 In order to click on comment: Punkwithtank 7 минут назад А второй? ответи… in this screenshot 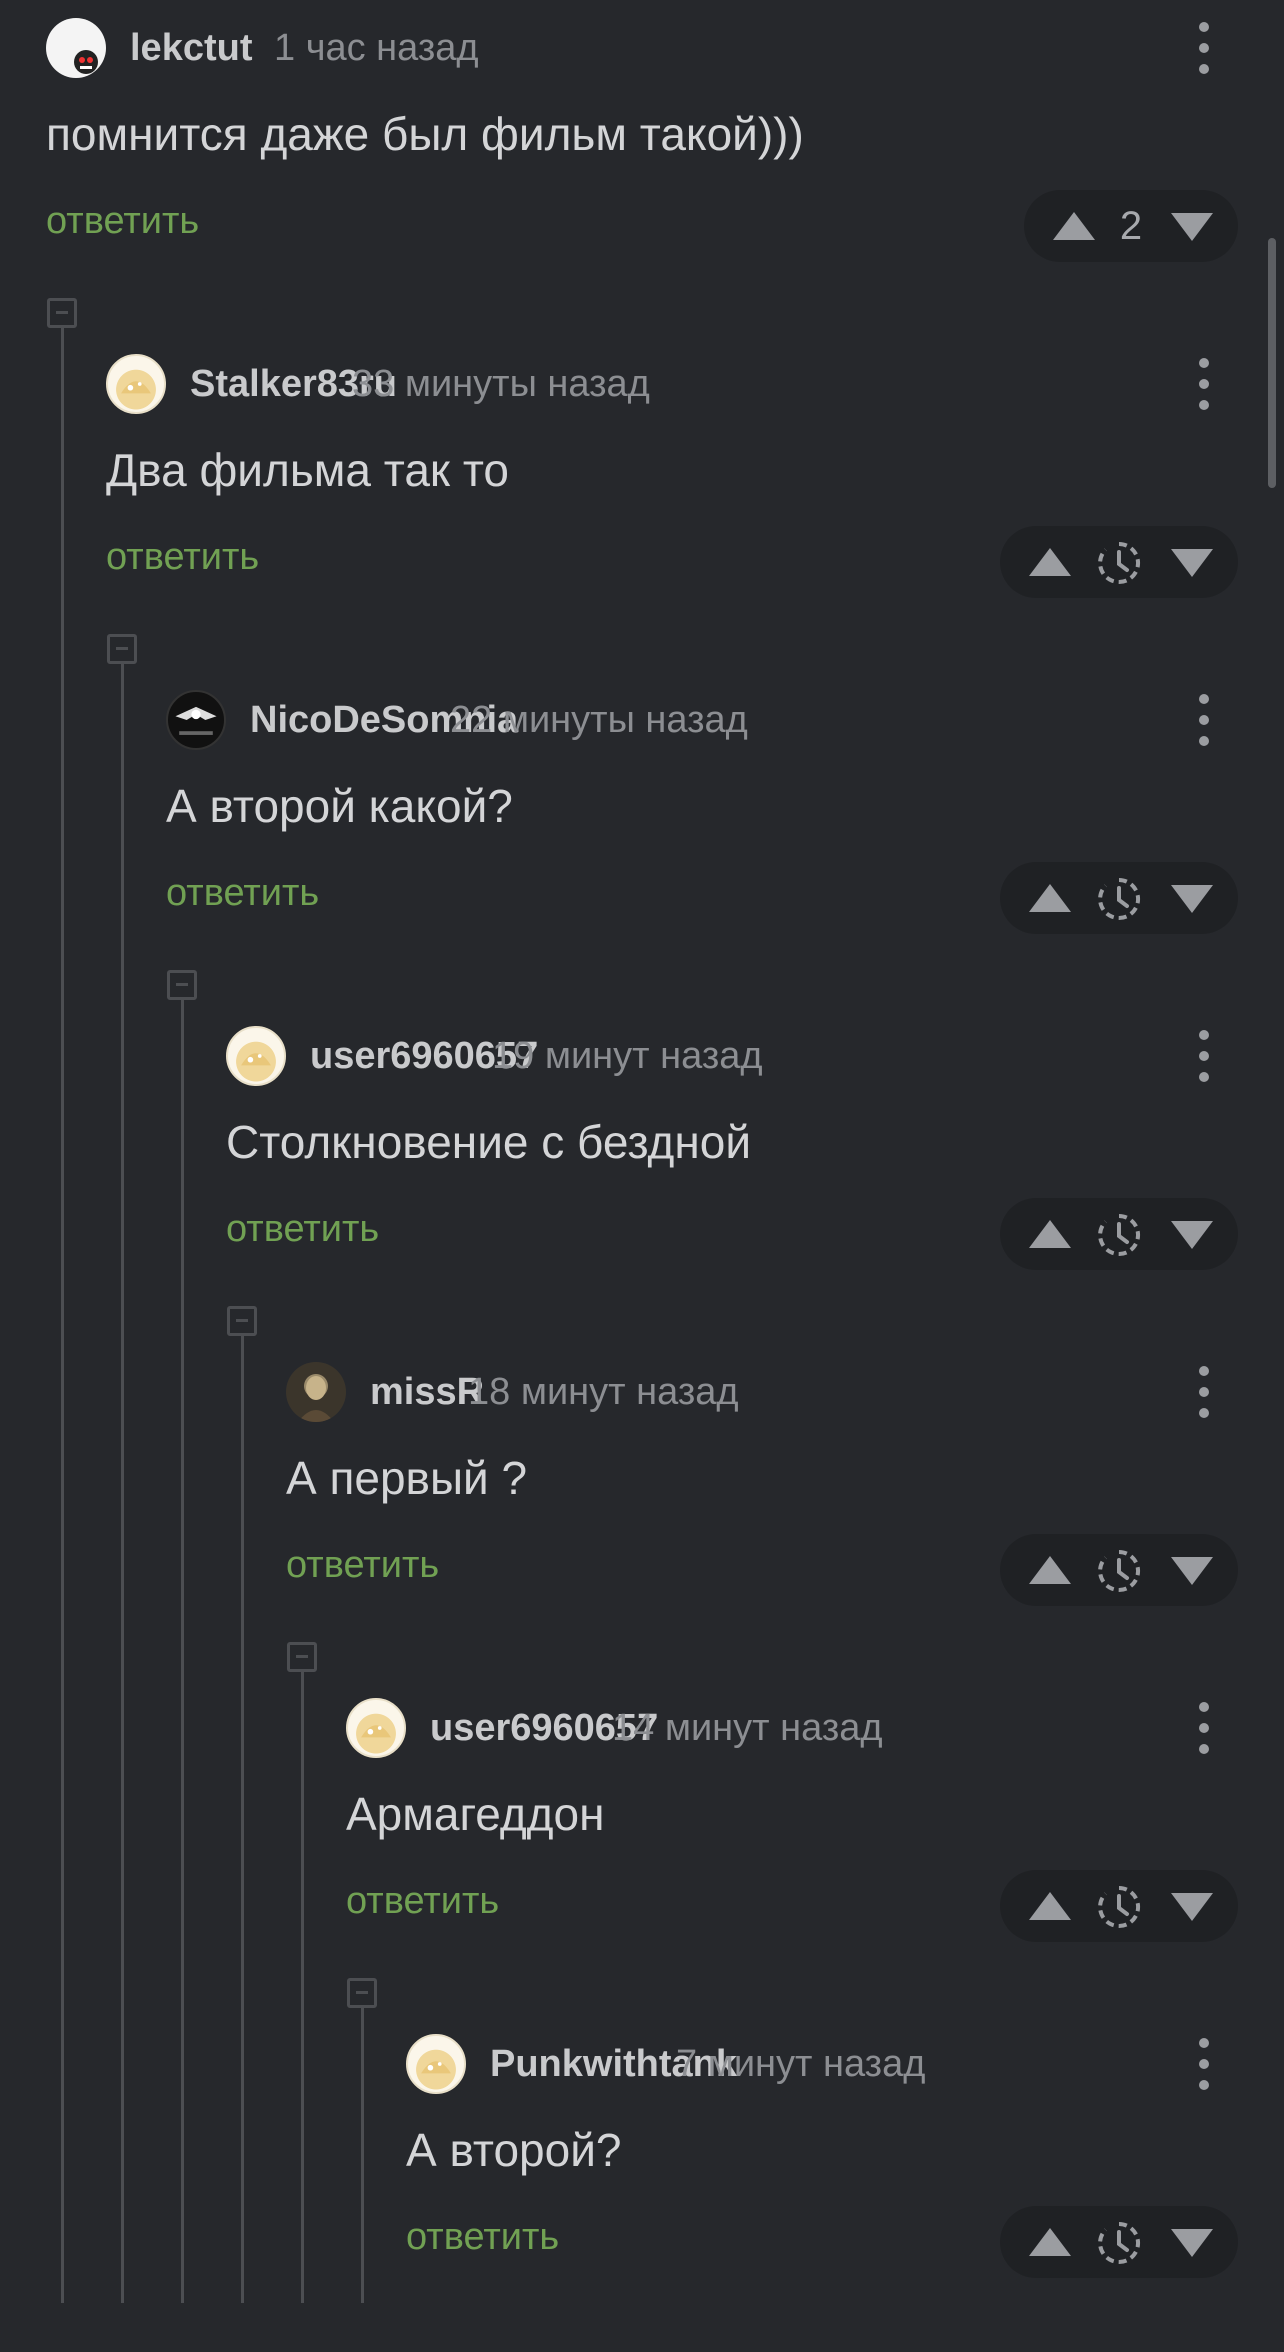, I will do `click(642, 2184)`.